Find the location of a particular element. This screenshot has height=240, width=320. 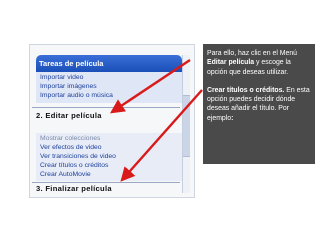

p2-bold-option: Crear títulos o créditos. is located at coordinates (246, 90).